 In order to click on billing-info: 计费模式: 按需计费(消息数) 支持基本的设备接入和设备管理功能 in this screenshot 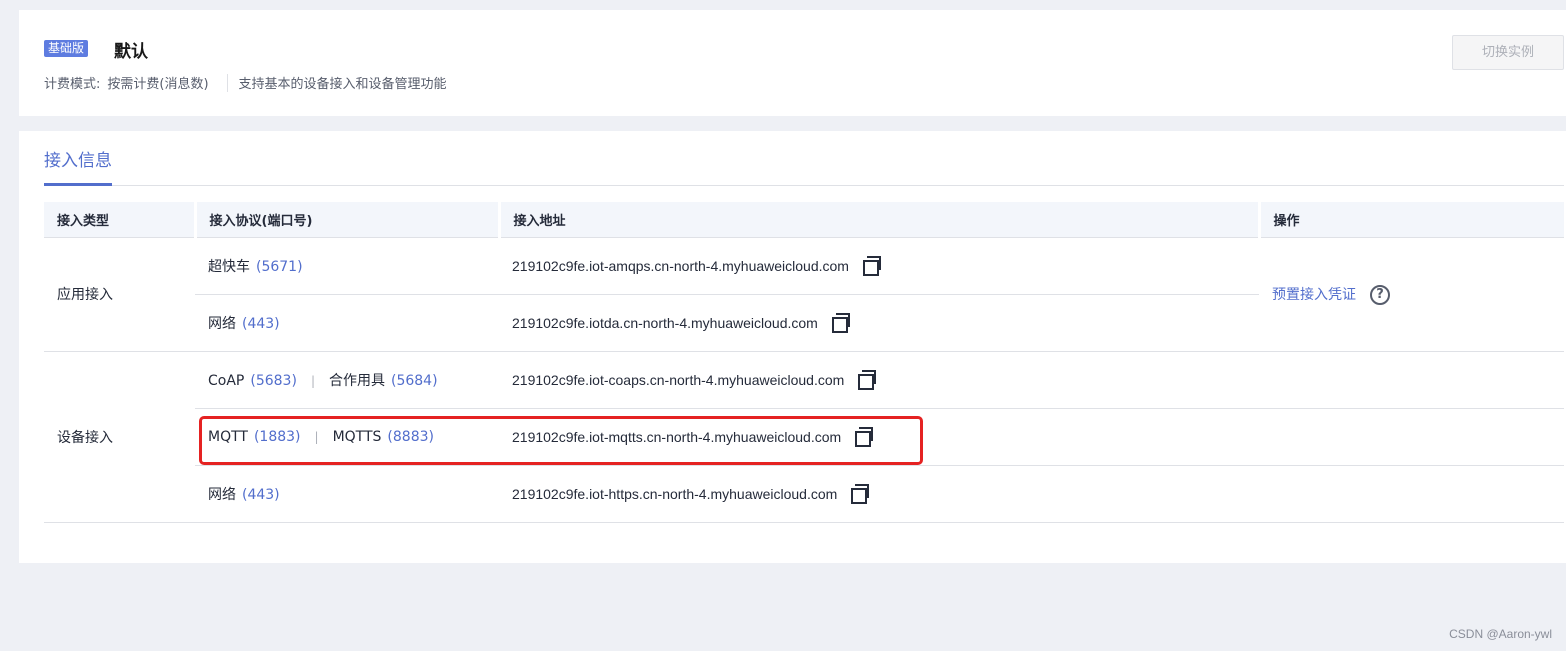, I will do `click(245, 82)`.